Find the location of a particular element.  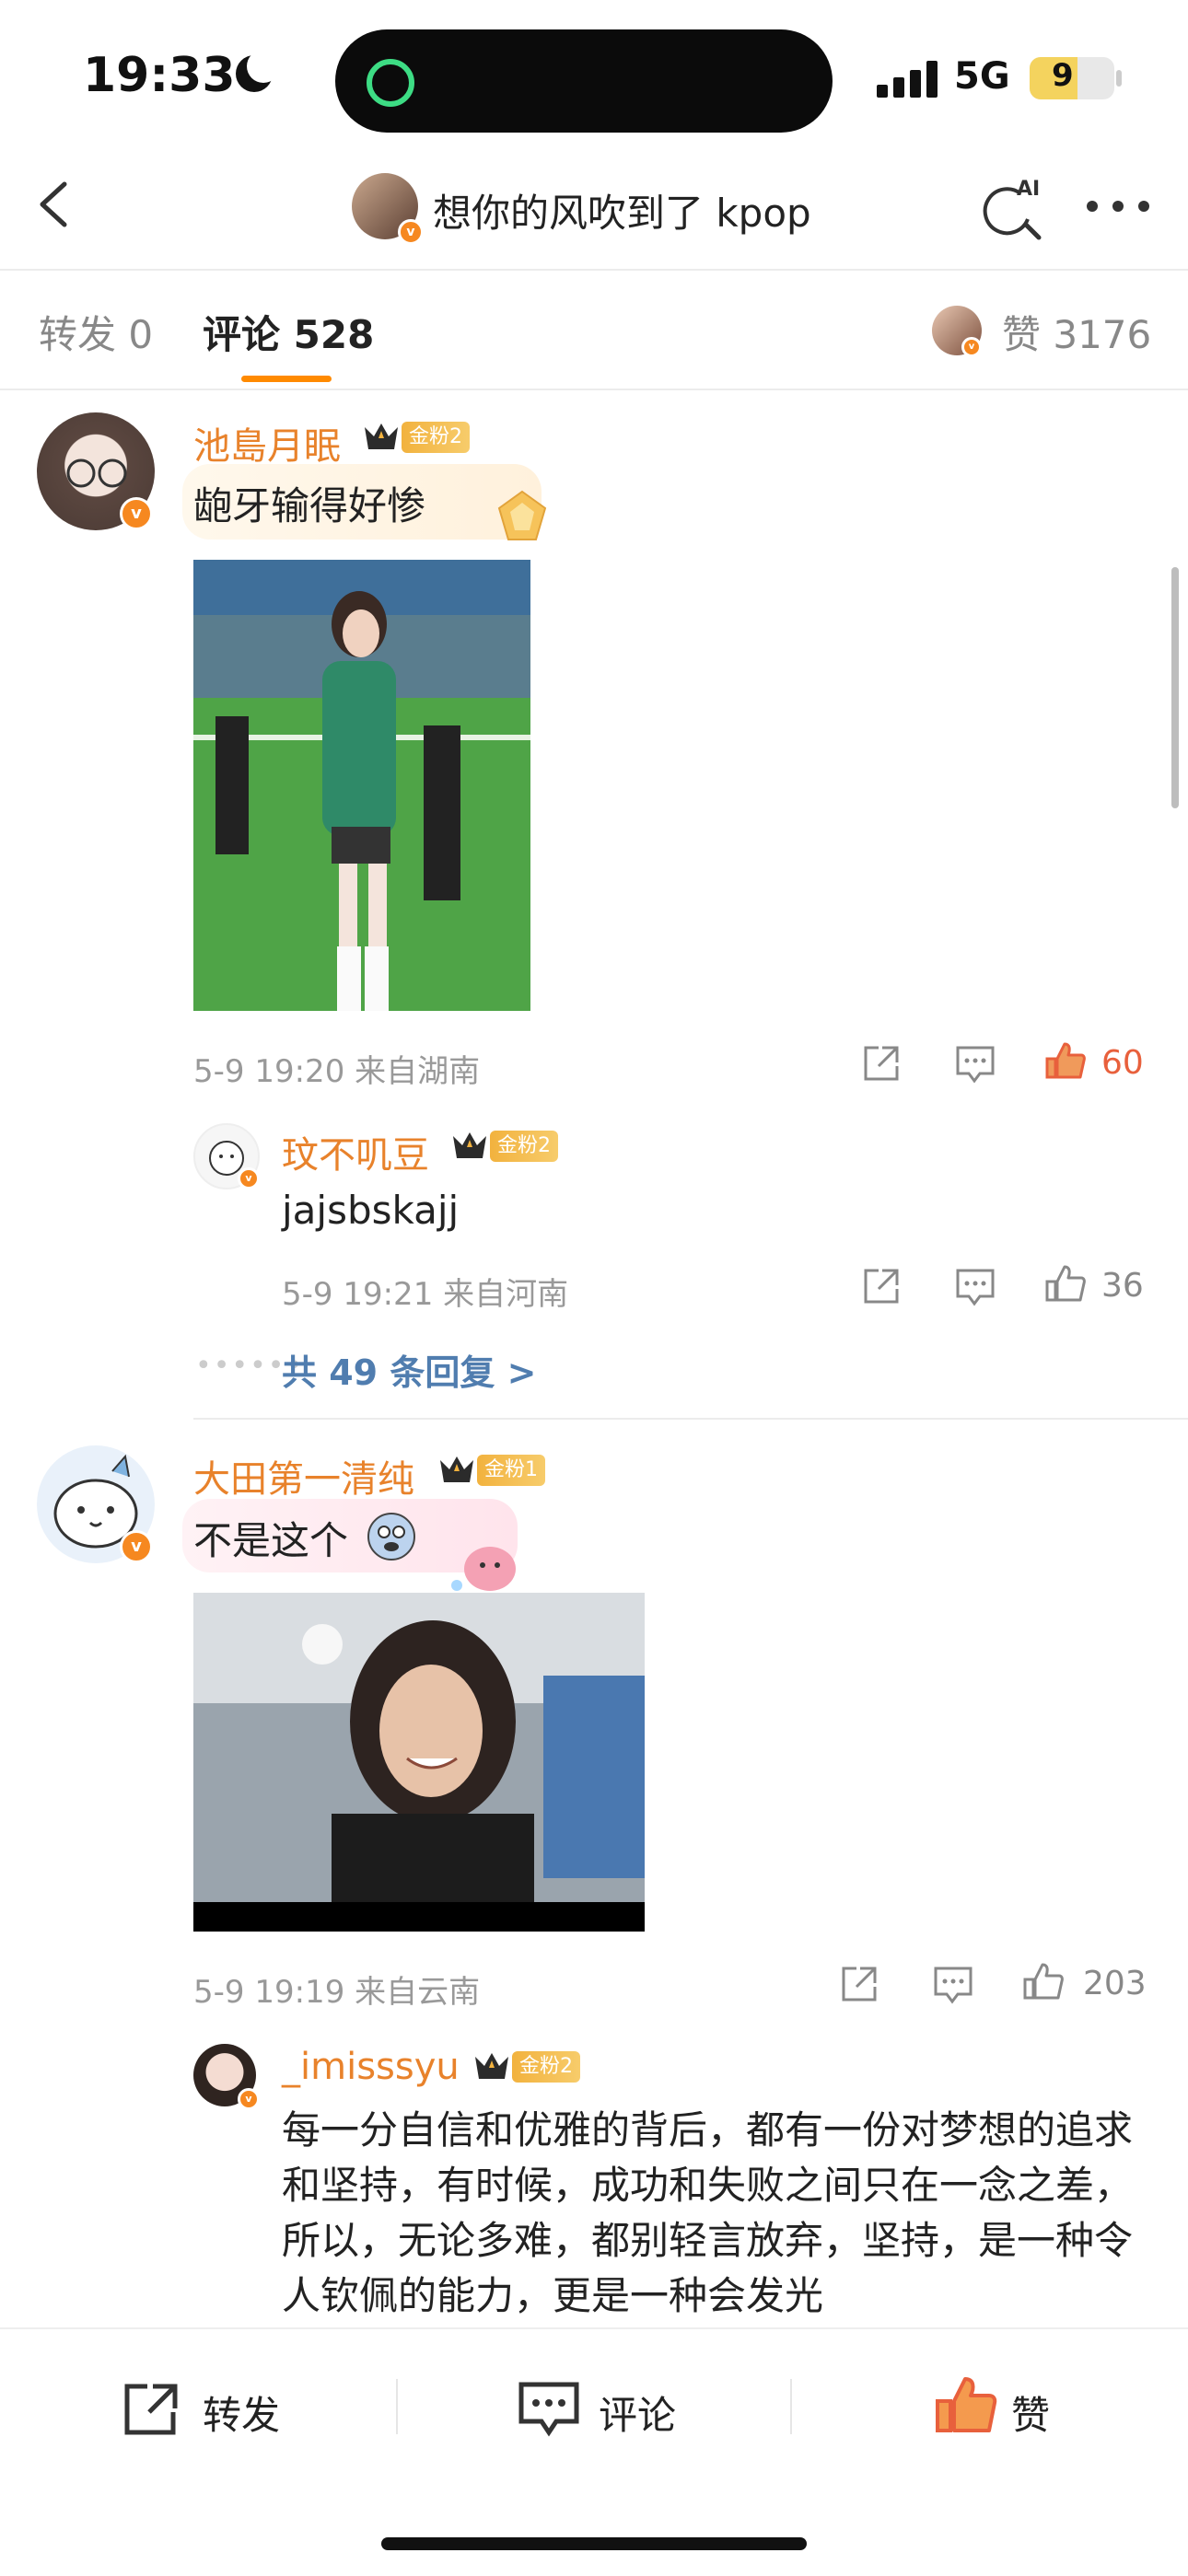

like-count: 60 is located at coordinates (1122, 1063).